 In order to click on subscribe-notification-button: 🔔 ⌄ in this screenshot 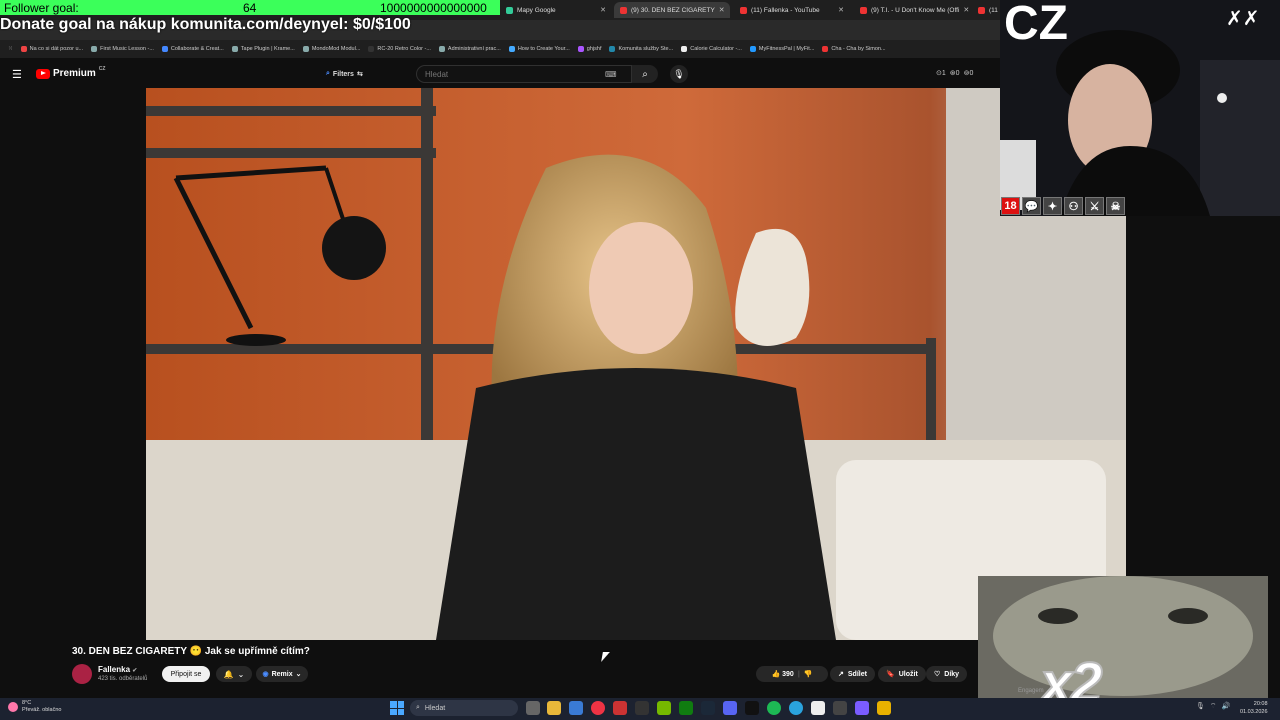, I will do `click(234, 674)`.